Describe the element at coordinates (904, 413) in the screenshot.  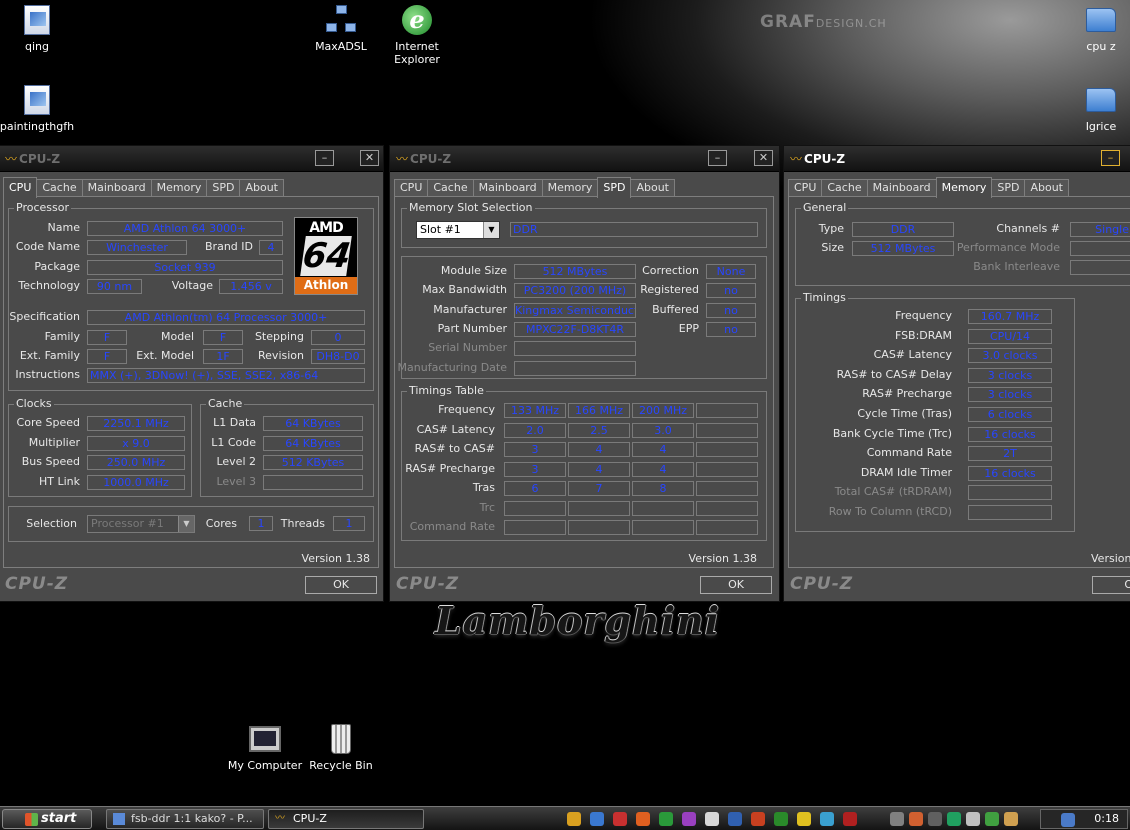
I see `memory-timing-label: Cycle Time (Tras)` at that location.